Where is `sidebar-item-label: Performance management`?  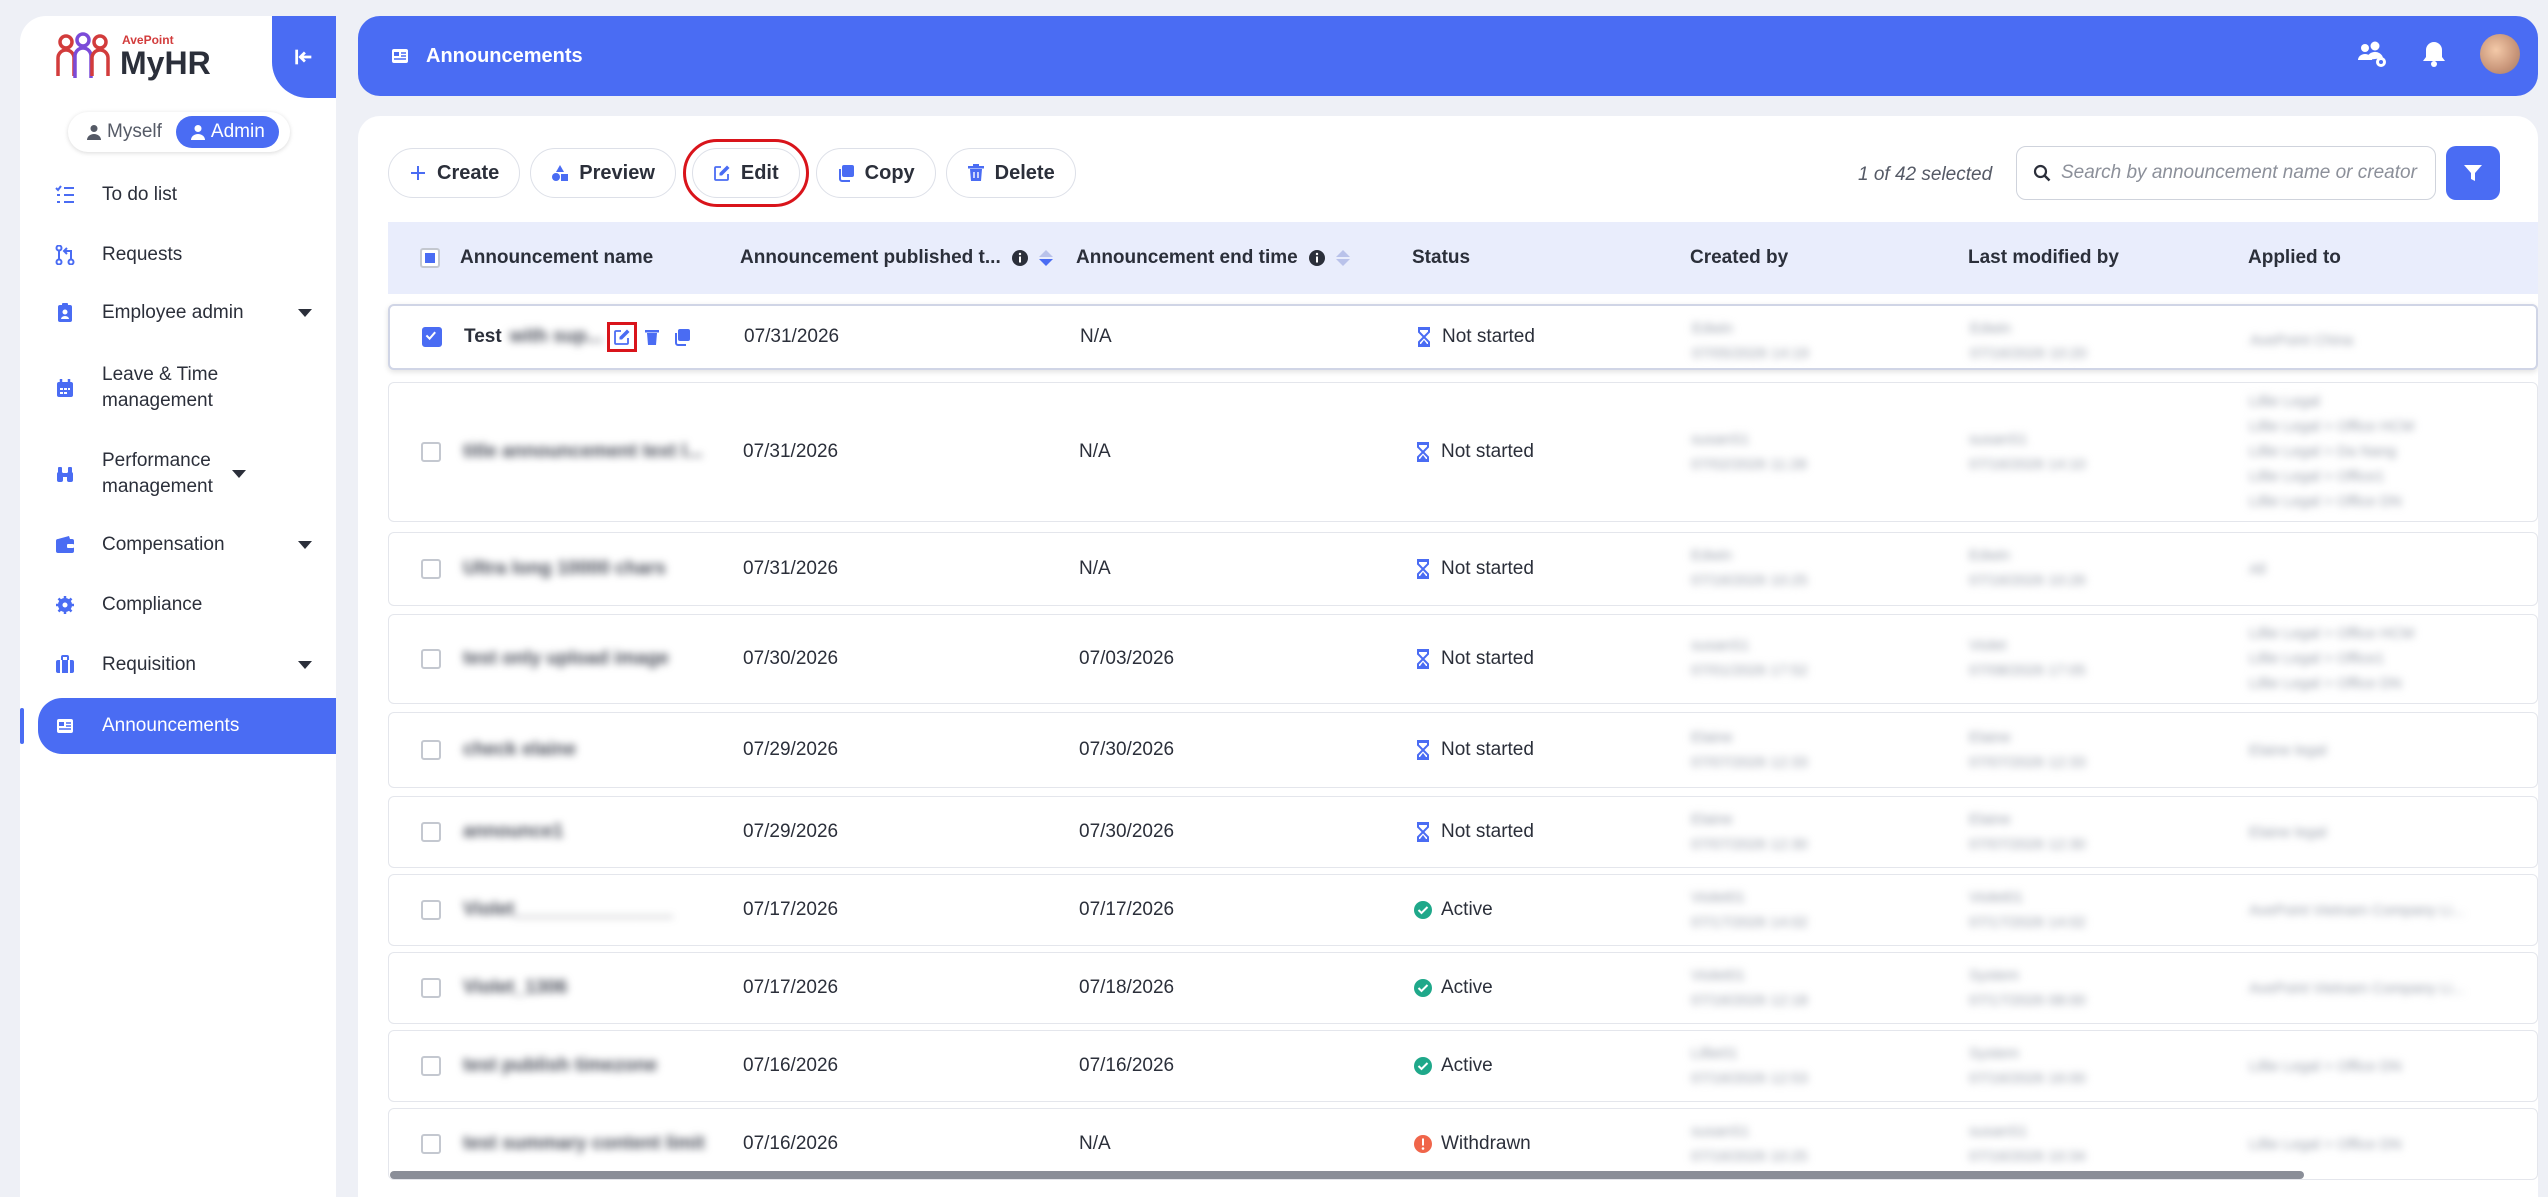 sidebar-item-label: Performance management is located at coordinates (157, 473).